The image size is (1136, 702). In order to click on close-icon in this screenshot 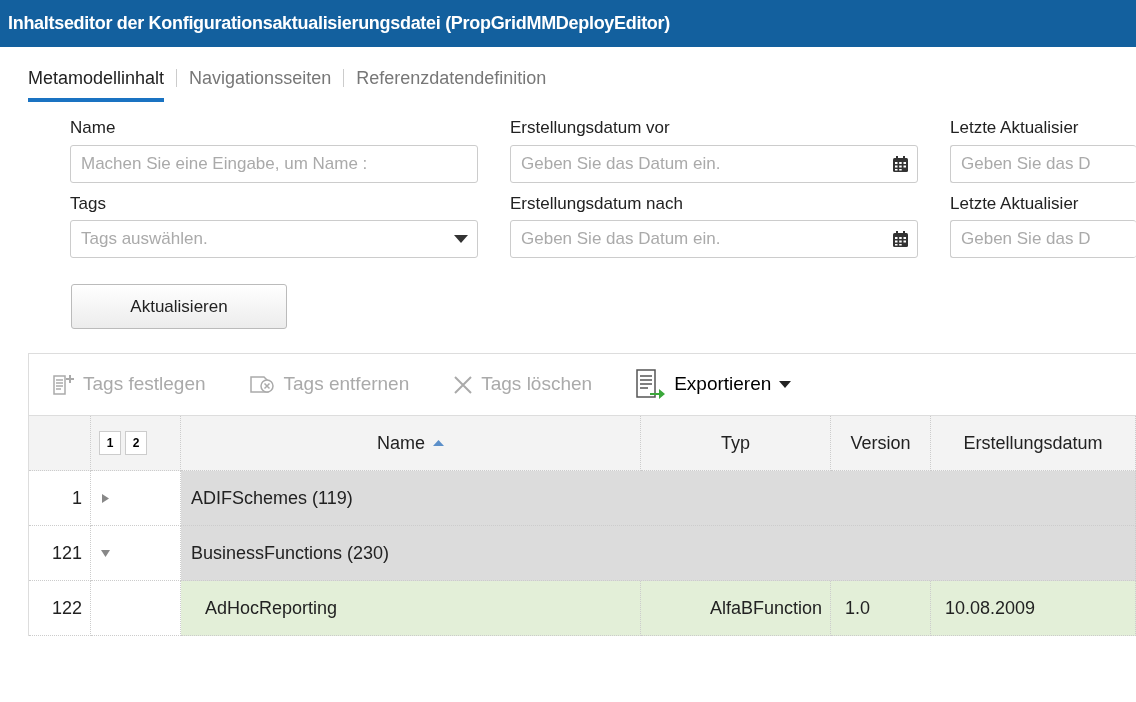, I will do `click(463, 384)`.